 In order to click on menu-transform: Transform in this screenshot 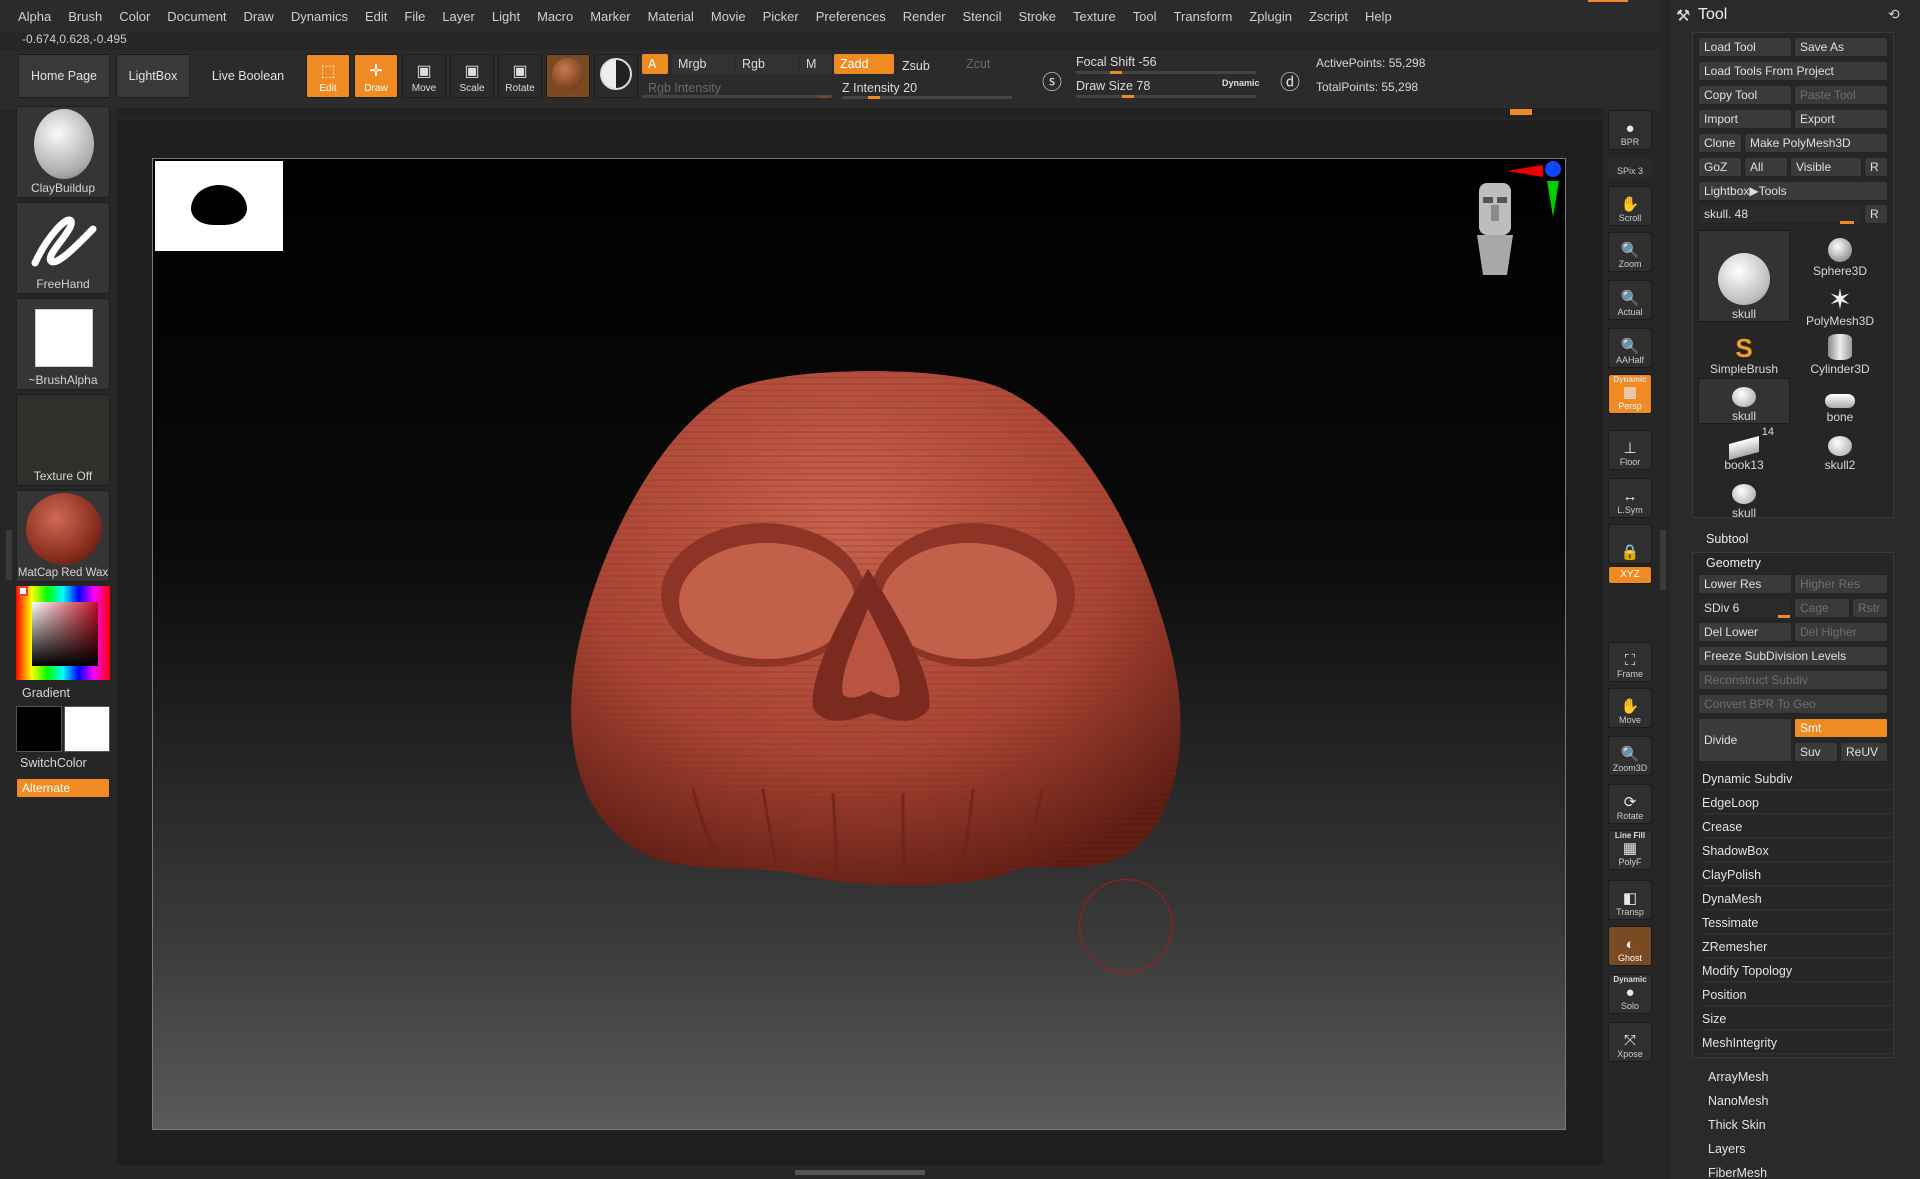, I will do `click(1203, 16)`.